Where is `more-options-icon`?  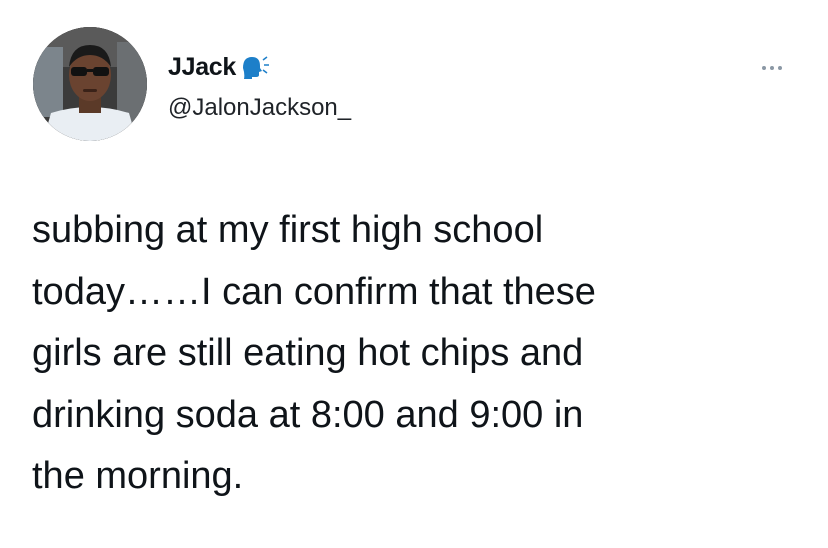
more-options-icon is located at coordinates (772, 68).